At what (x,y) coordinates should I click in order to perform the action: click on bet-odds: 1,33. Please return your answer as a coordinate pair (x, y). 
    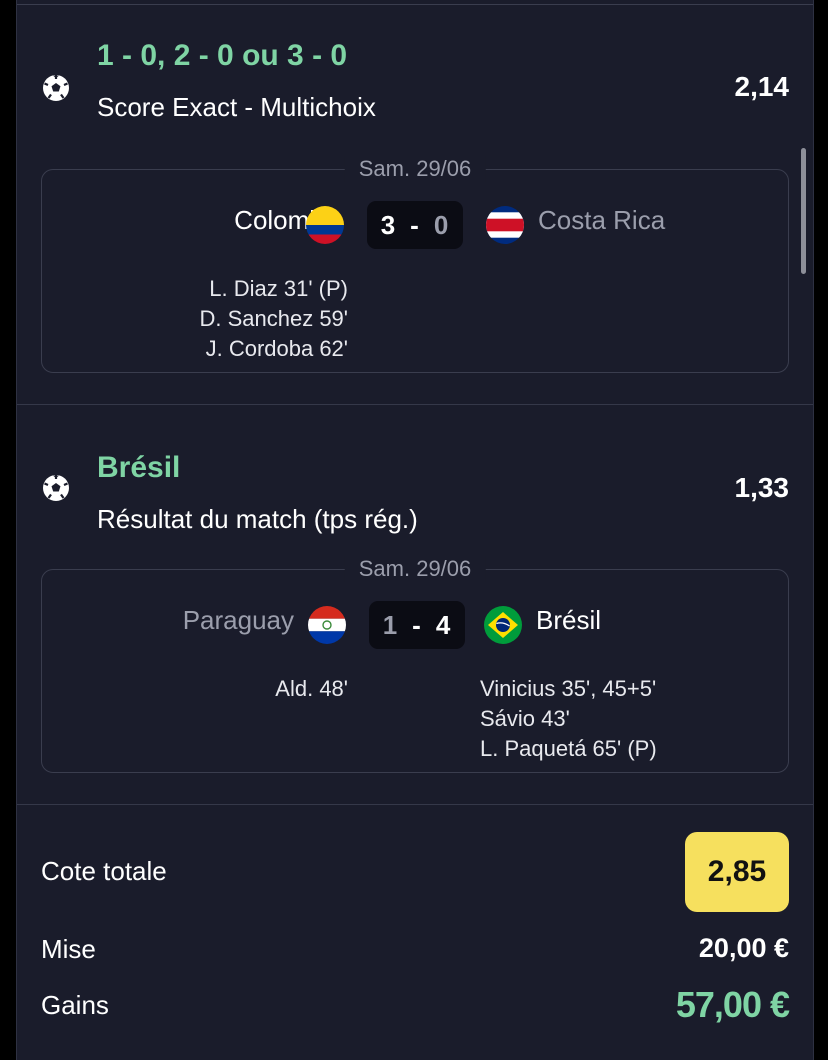
    Looking at the image, I should click on (762, 487).